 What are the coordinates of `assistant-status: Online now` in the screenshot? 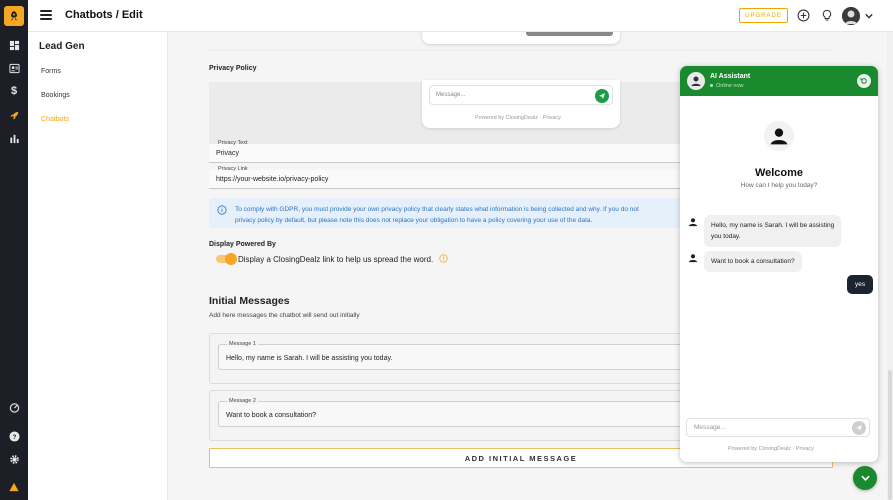 It's located at (727, 86).